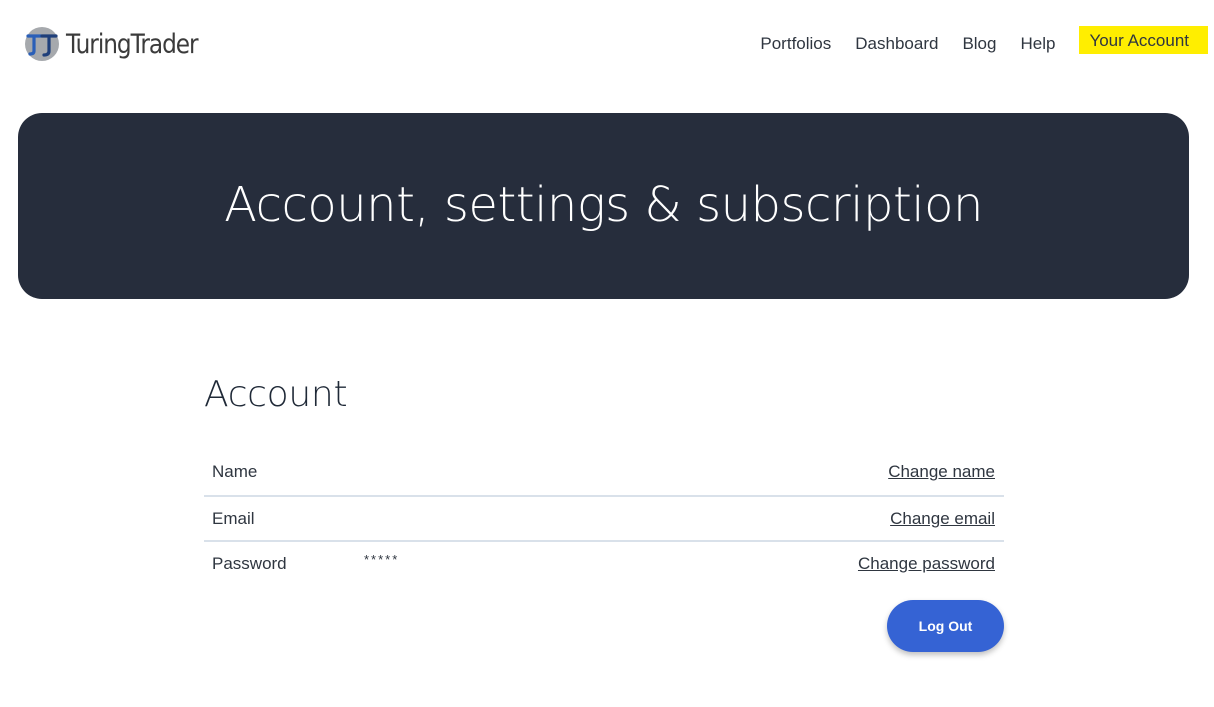 The width and height of the screenshot is (1214, 707). What do you see at coordinates (132, 44) in the screenshot?
I see `brand-name: TuringTrader` at bounding box center [132, 44].